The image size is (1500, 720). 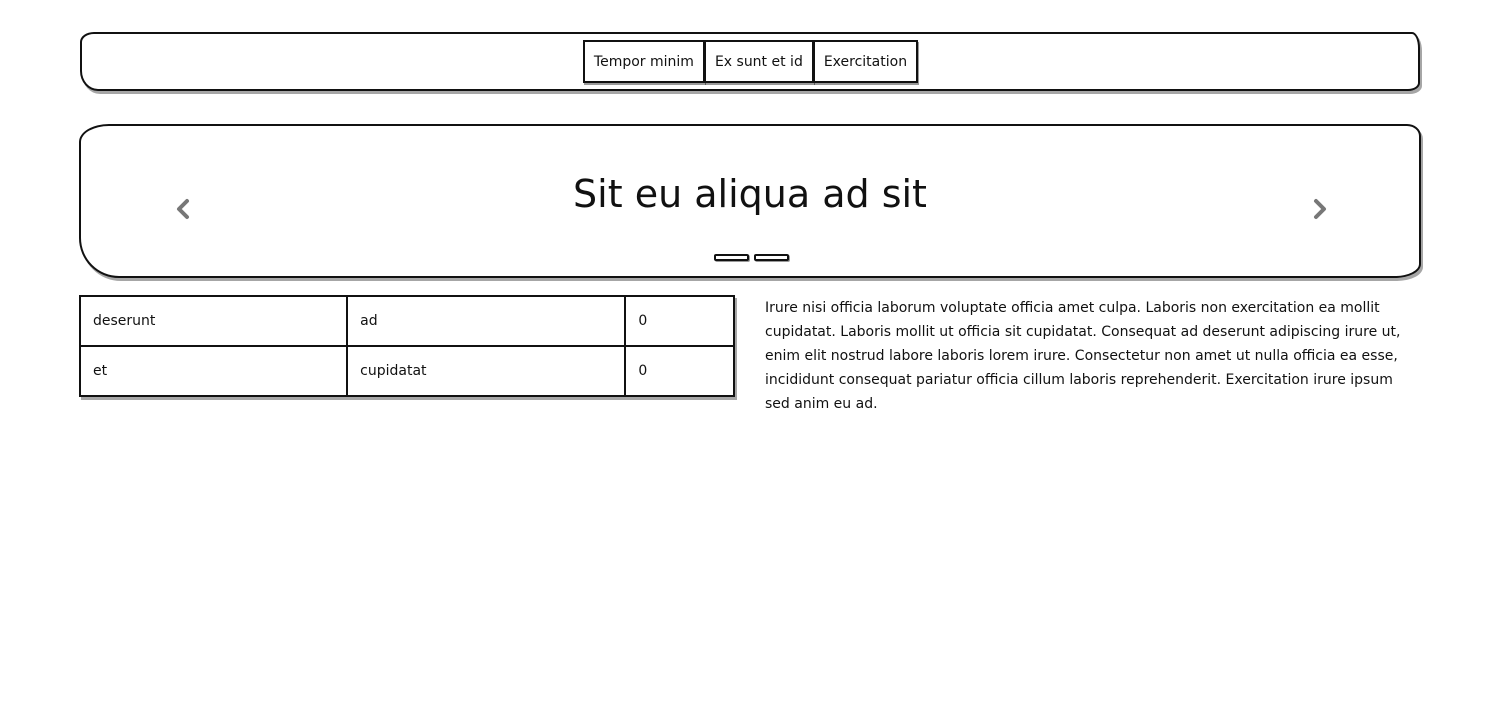 I want to click on nav-button-ex-sunt-et-id: Ex sunt et id, so click(x=758, y=61).